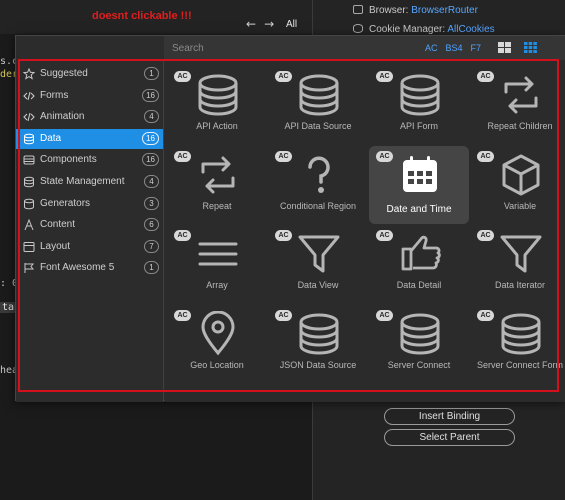  I want to click on component-label: Server Connect Form, so click(520, 364).